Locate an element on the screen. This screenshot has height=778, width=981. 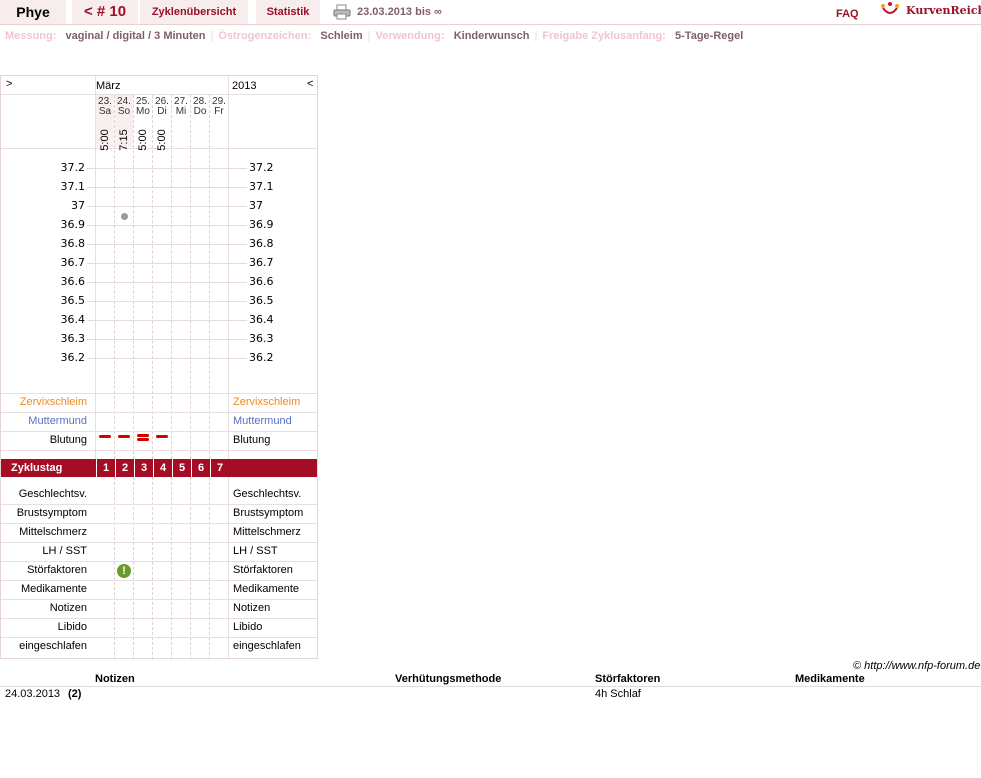
symptom-row-label: Geschlechtsv. is located at coordinates (44, 494).